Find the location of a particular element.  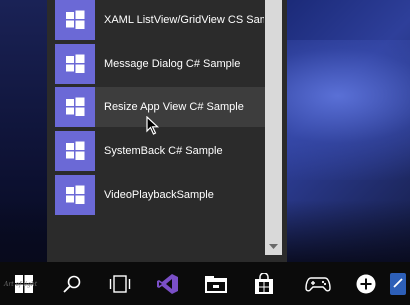

list-item-message-dialog: Message Dialog C# Sample is located at coordinates (161, 64).